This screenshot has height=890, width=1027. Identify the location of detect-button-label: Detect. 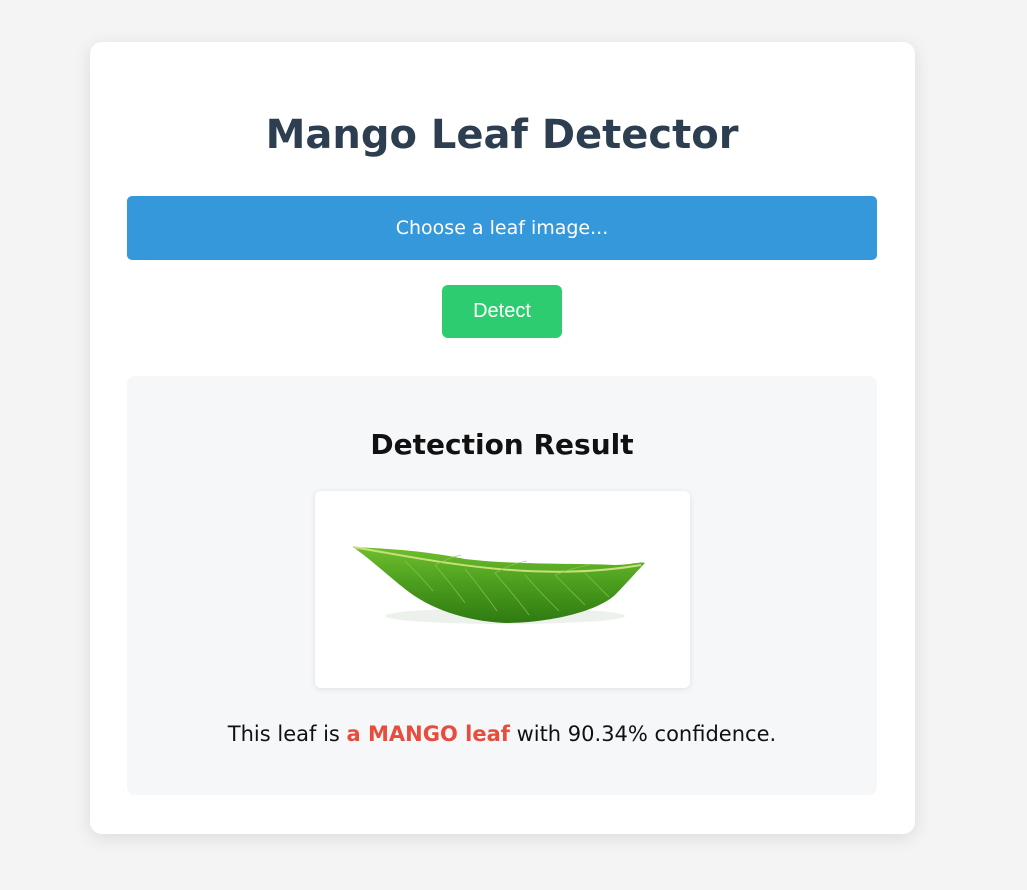
(502, 311).